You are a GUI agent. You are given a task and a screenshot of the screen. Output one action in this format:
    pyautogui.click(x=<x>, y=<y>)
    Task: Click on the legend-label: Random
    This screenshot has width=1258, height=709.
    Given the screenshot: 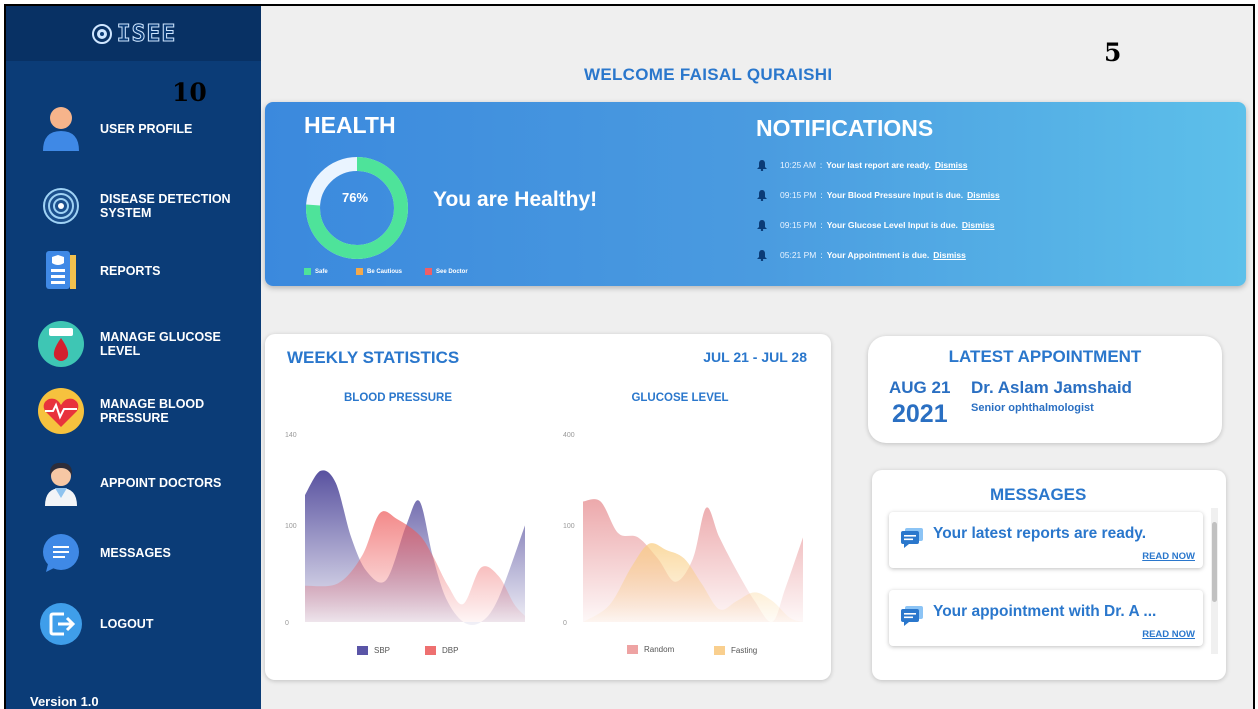 What is the action you would take?
    pyautogui.click(x=659, y=649)
    